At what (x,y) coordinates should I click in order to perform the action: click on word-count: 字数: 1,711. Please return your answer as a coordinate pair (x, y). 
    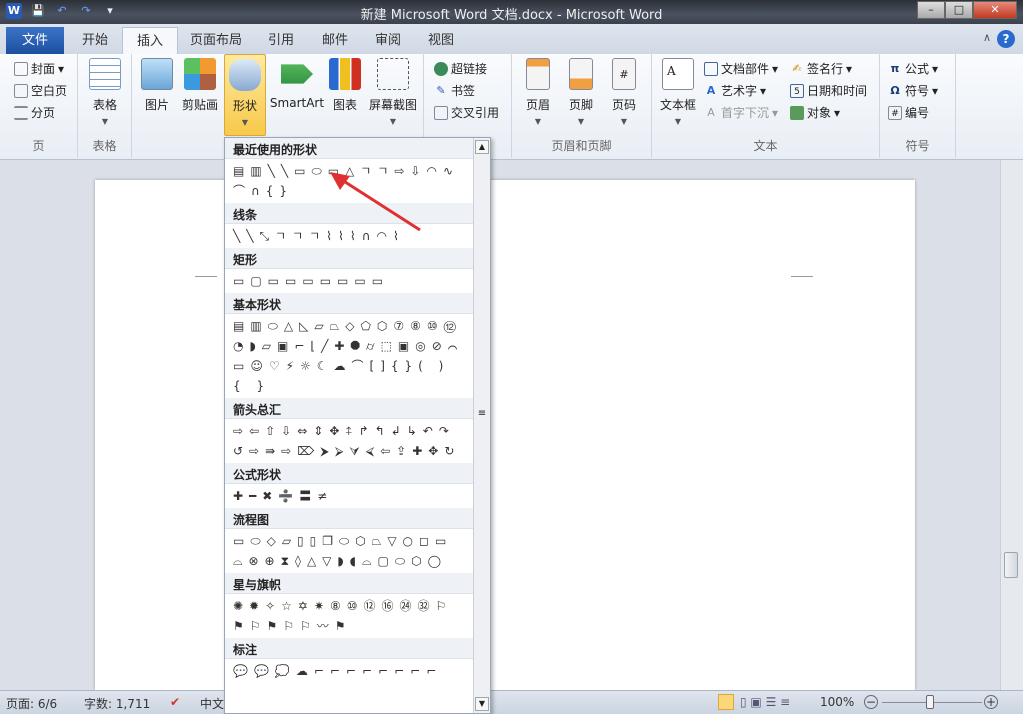
    Looking at the image, I should click on (117, 703).